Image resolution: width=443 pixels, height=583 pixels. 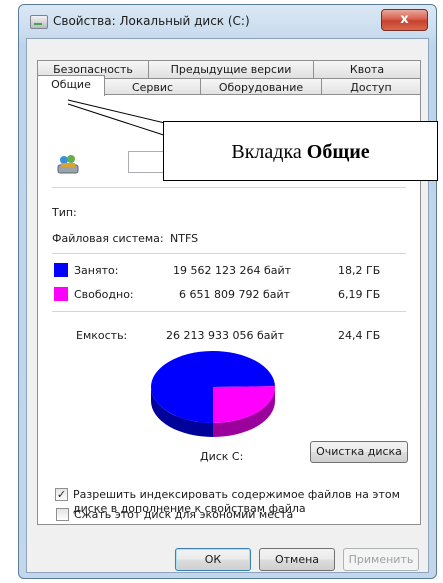 What do you see at coordinates (231, 69) in the screenshot?
I see `tab-previous-versions: Предыдущие версии` at bounding box center [231, 69].